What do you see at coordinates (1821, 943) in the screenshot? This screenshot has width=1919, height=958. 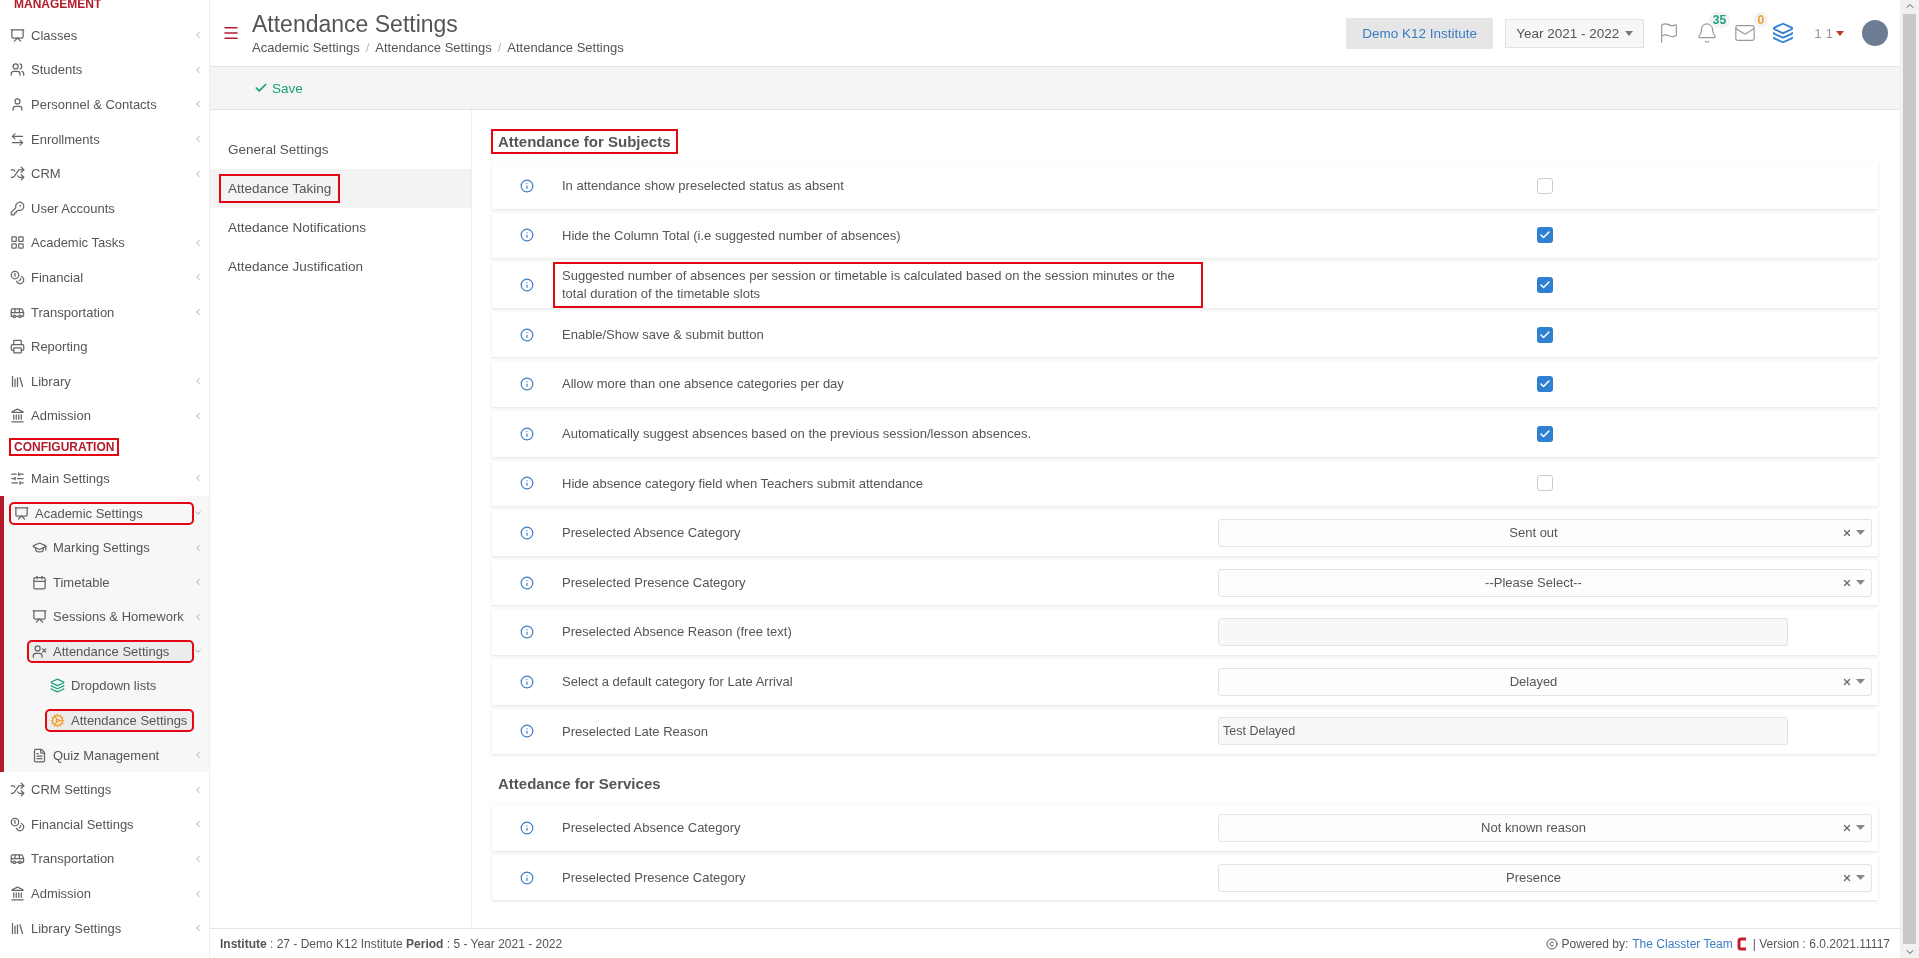 I see `version-text: | Version : 6.0.2021.11117` at bounding box center [1821, 943].